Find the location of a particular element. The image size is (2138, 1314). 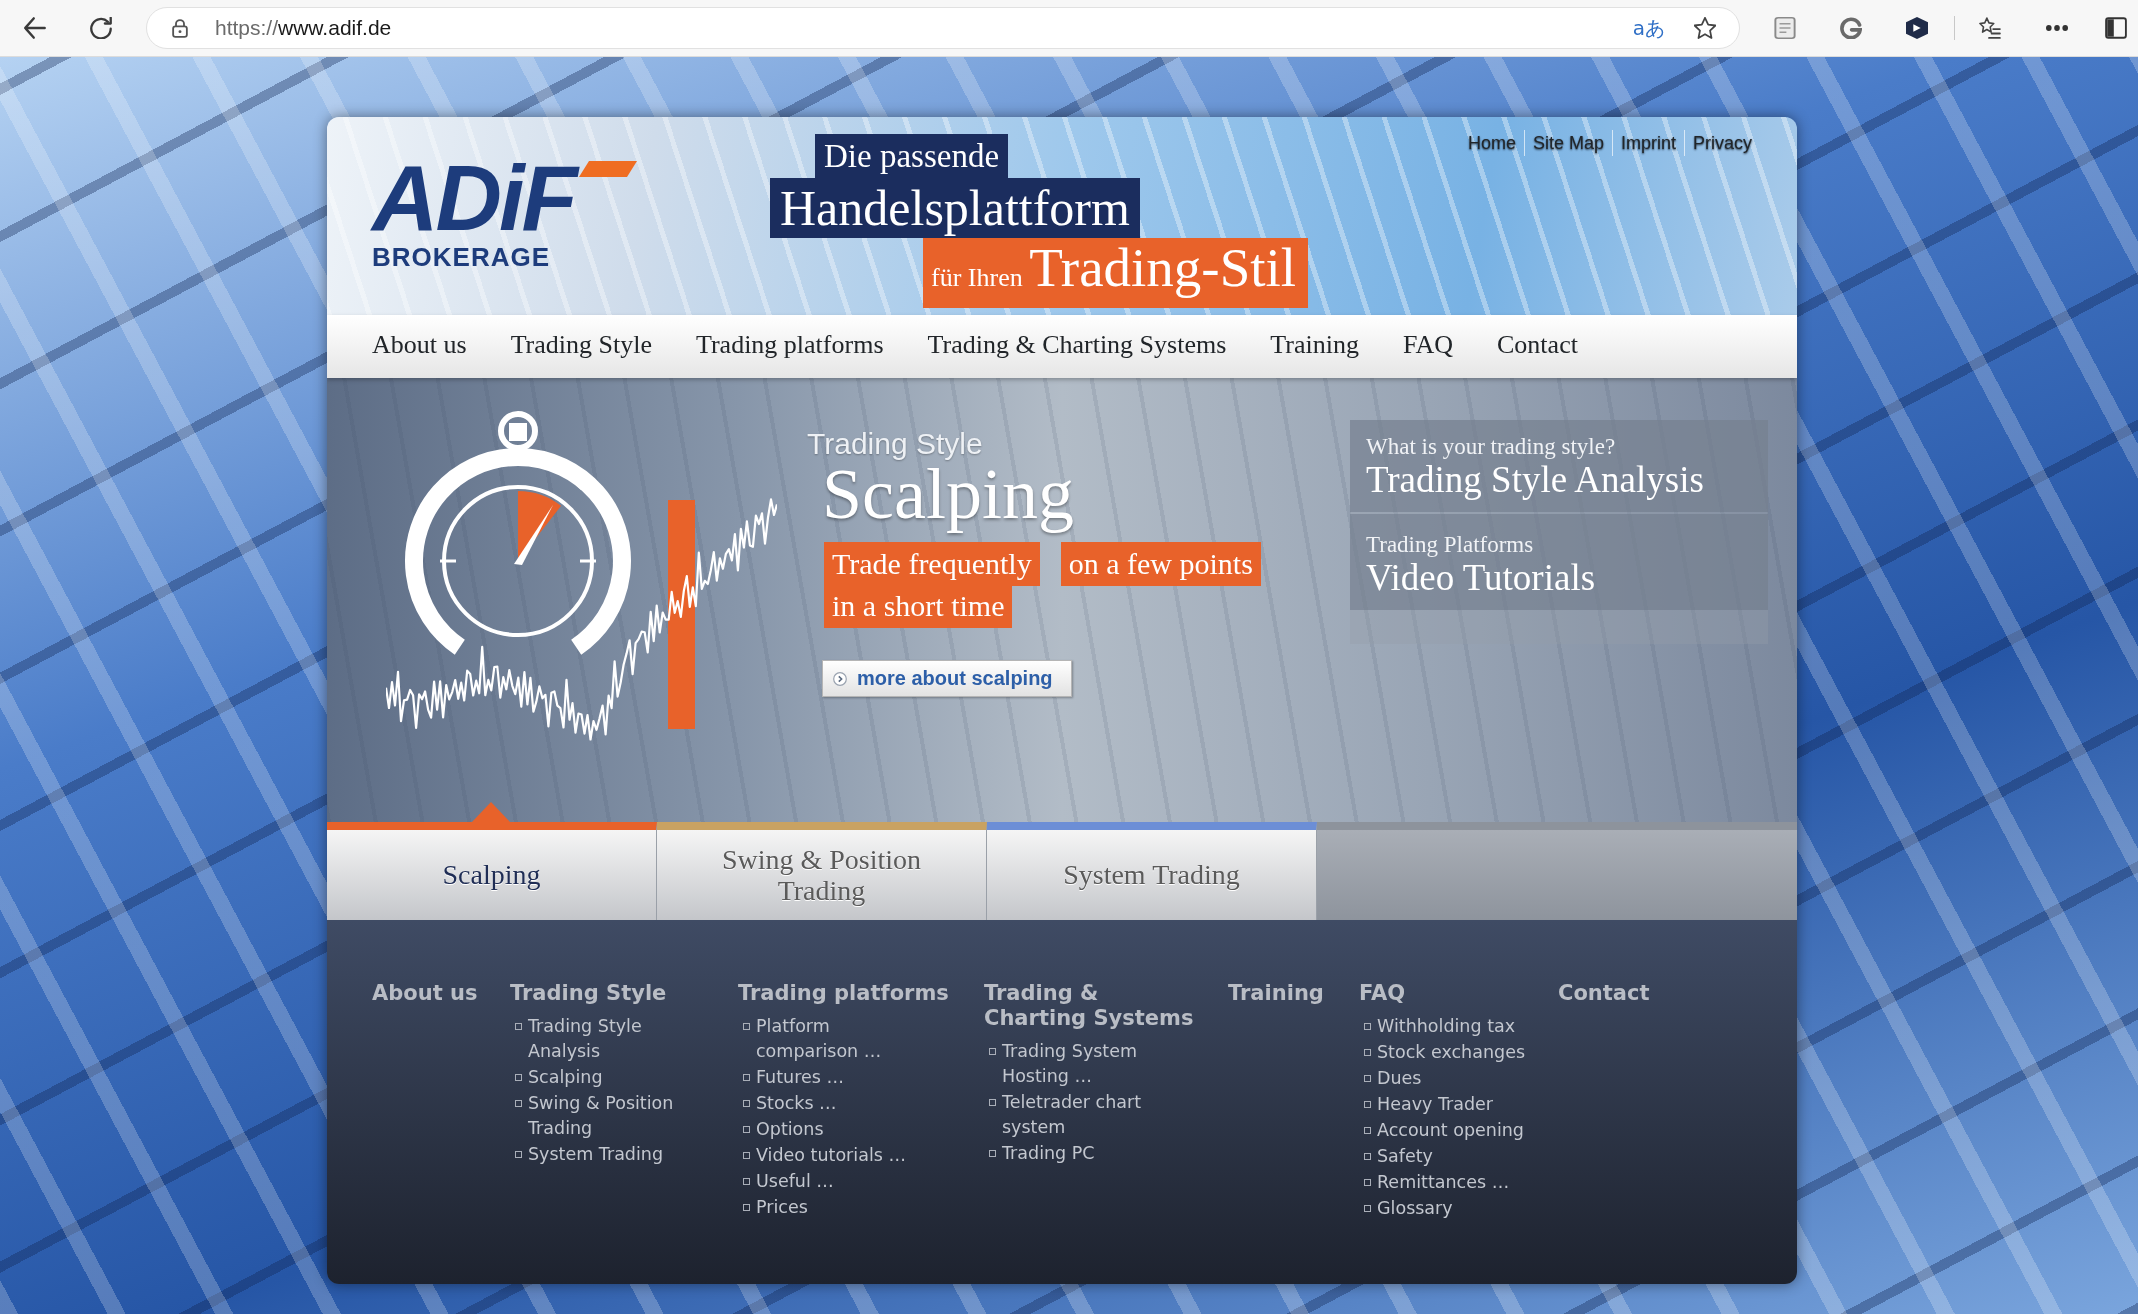

pointer-icon is located at coordinates (491, 812).